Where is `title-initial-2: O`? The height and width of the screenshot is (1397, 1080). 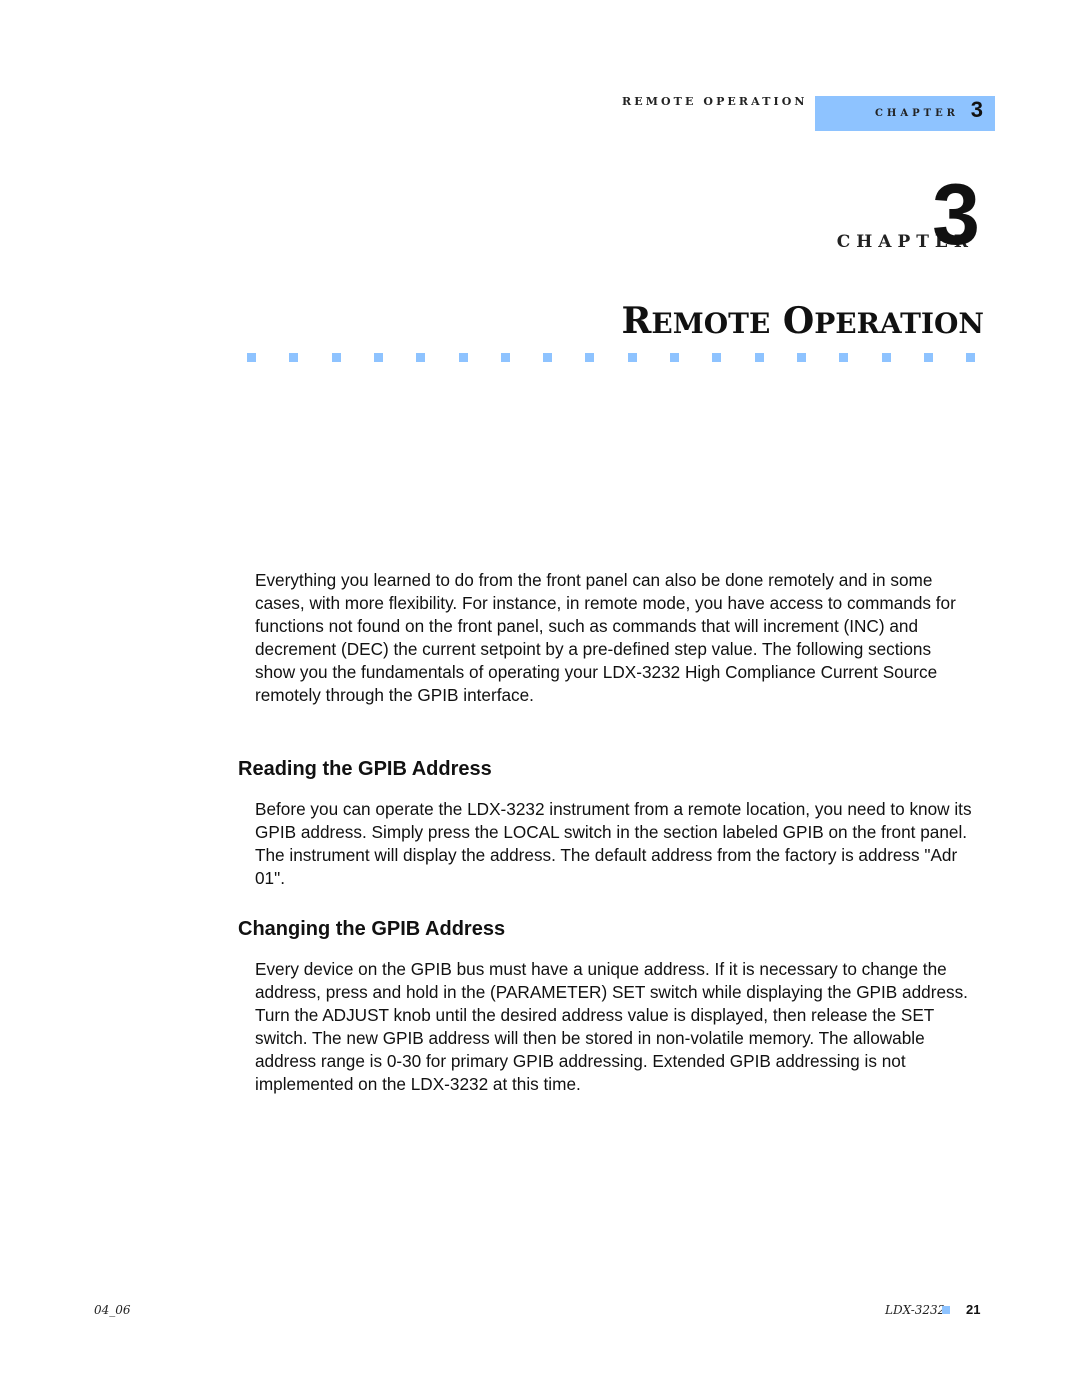
title-initial-2: O is located at coordinates (798, 321).